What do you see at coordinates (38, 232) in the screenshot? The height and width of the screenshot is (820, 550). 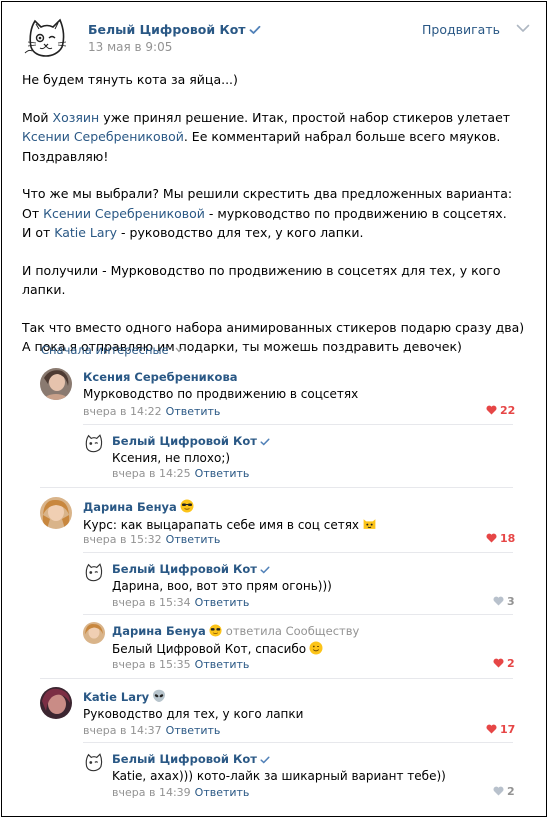 I see `text-run: И от` at bounding box center [38, 232].